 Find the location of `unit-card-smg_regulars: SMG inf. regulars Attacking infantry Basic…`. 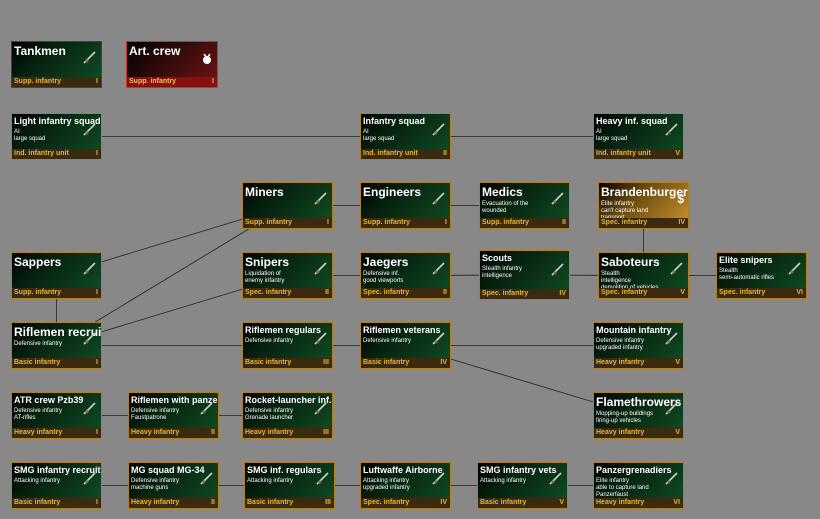

unit-card-smg_regulars: SMG inf. regulars Attacking infantry Basic… is located at coordinates (289, 485).